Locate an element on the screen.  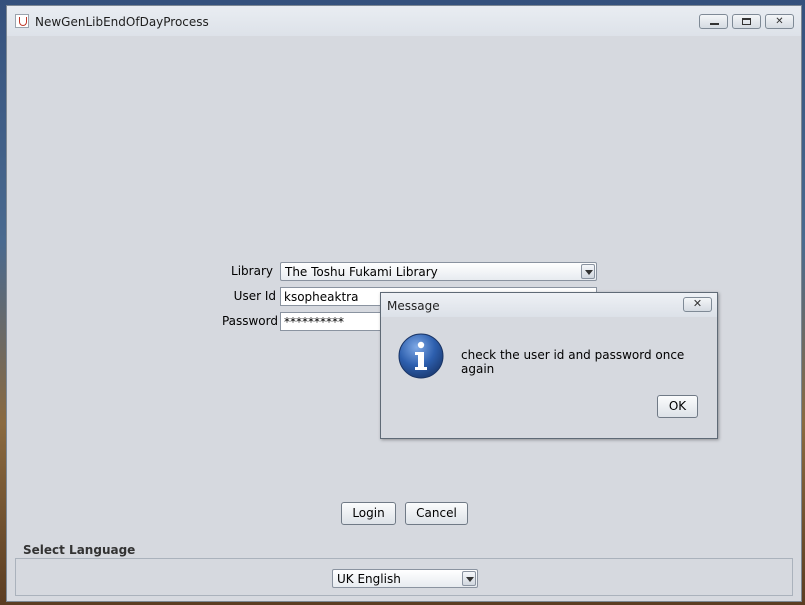
window-title: NewGenLibEndOfDayProcess is located at coordinates (122, 22).